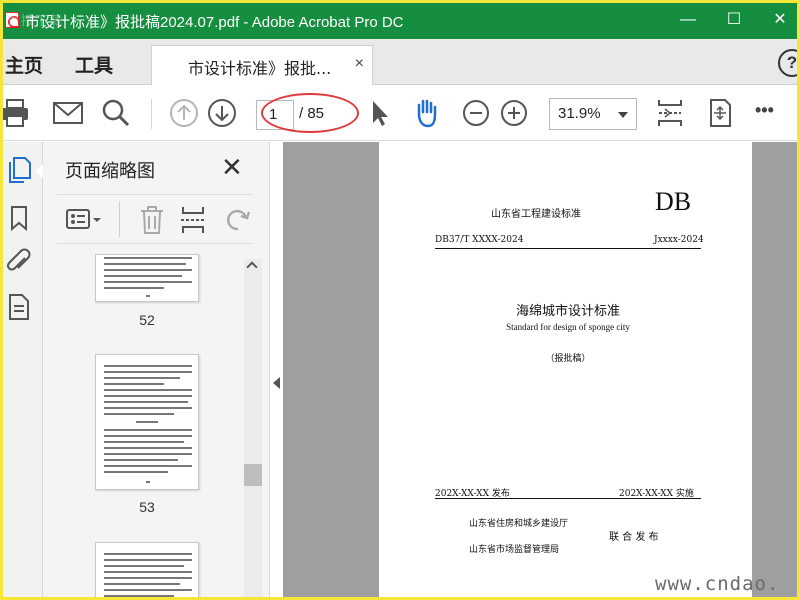 Image resolution: width=800 pixels, height=600 pixels. What do you see at coordinates (673, 201) in the screenshot?
I see `code-badge: DB` at bounding box center [673, 201].